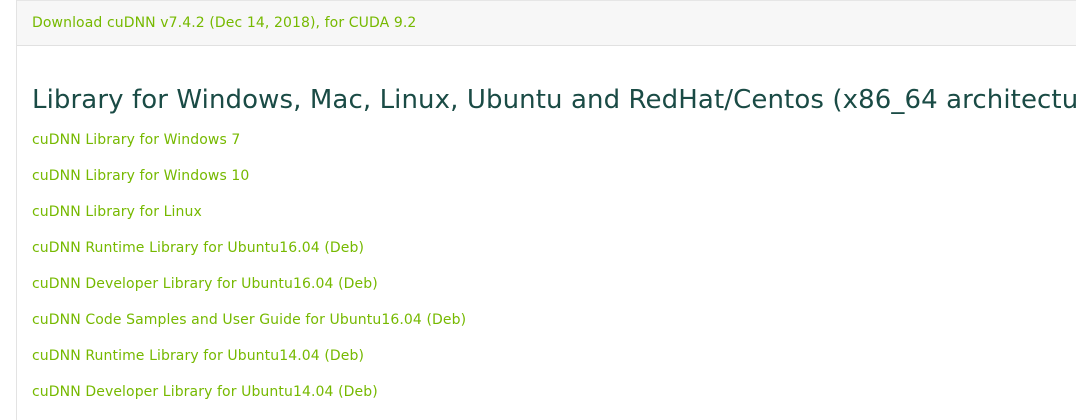 This screenshot has height=420, width=1076. I want to click on linux-library-link: cuDNN Library for Linux, so click(117, 212).